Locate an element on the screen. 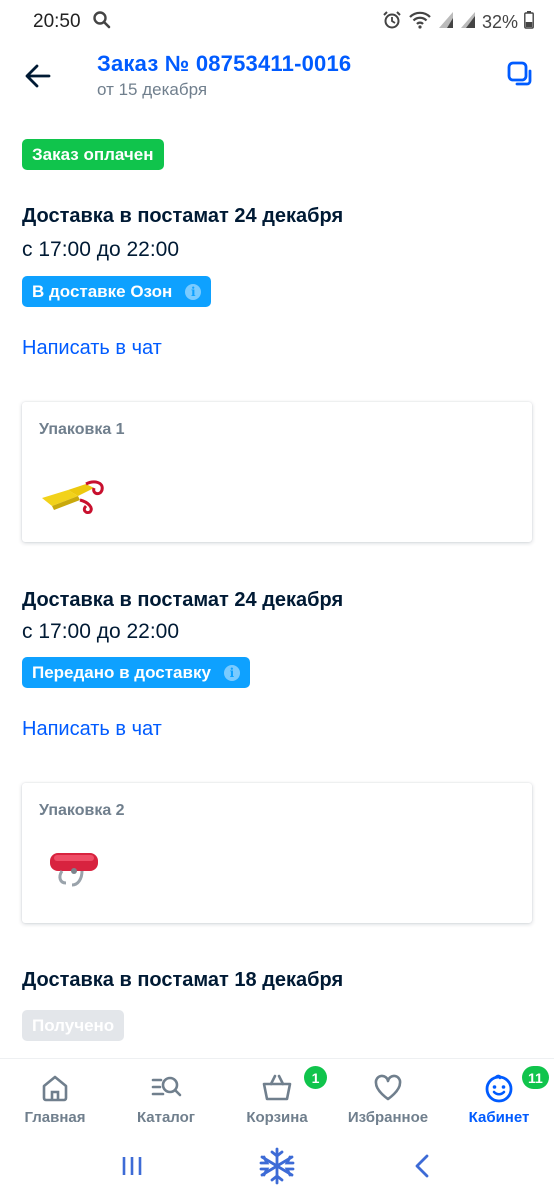  package-label: Упаковка 1 is located at coordinates (82, 429).